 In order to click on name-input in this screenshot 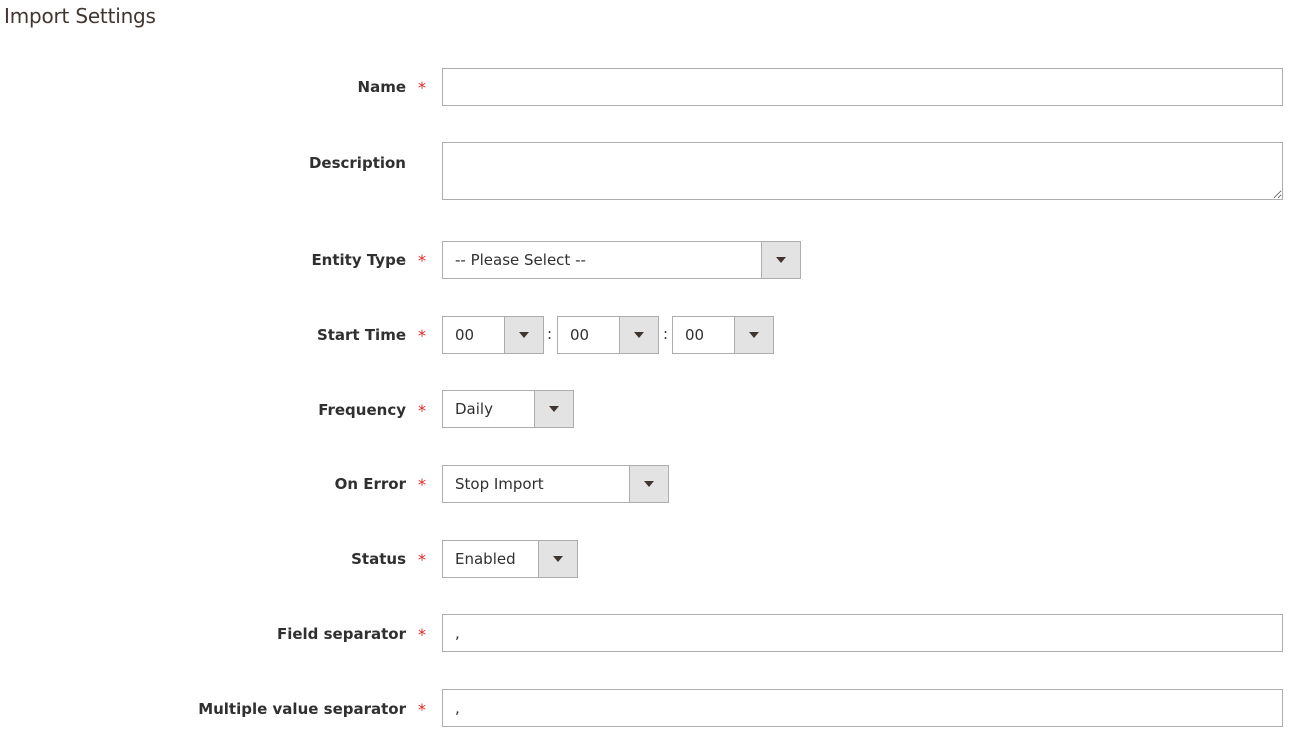, I will do `click(862, 87)`.